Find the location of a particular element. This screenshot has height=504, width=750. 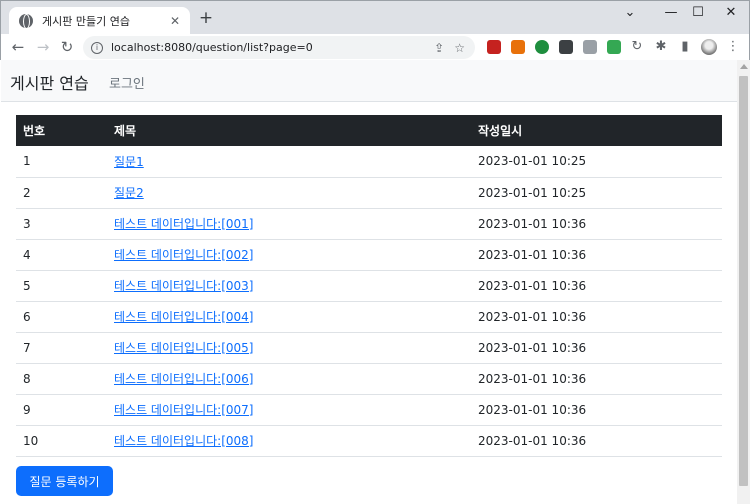

question-link: 테스트 데이터입니다:[007] is located at coordinates (184, 410).